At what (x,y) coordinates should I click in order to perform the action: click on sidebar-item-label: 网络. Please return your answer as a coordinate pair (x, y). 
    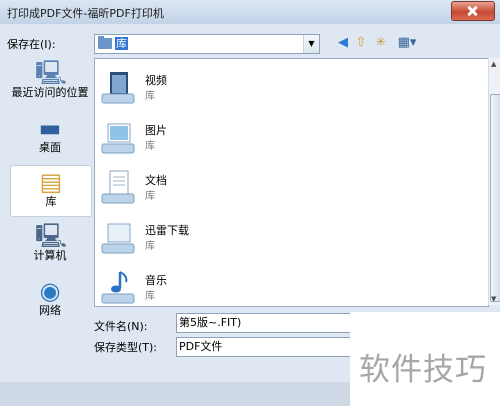
    Looking at the image, I should click on (50, 310).